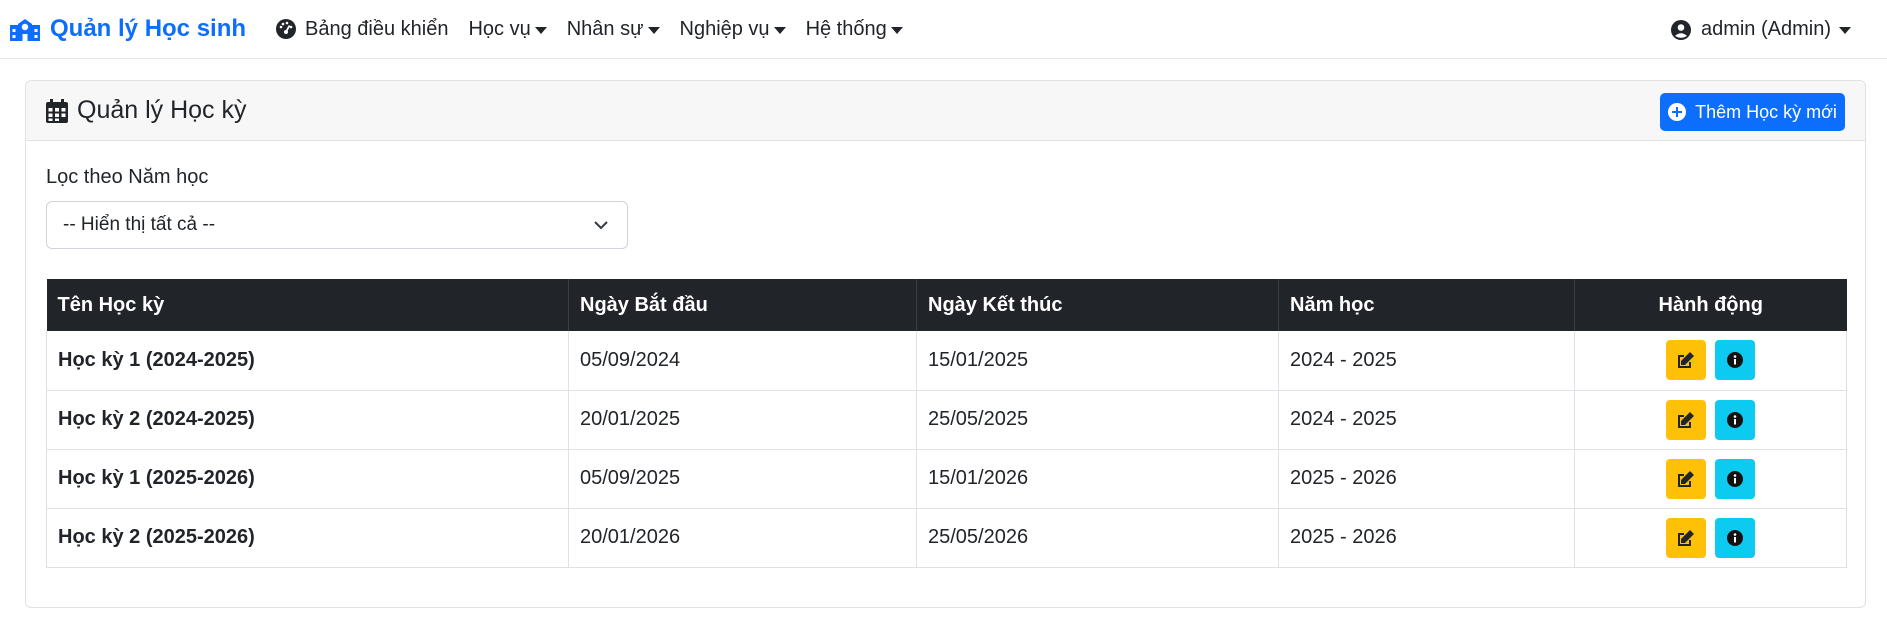 The image size is (1887, 635). I want to click on add-semester-label: Thêm Học kỳ mới, so click(1766, 111).